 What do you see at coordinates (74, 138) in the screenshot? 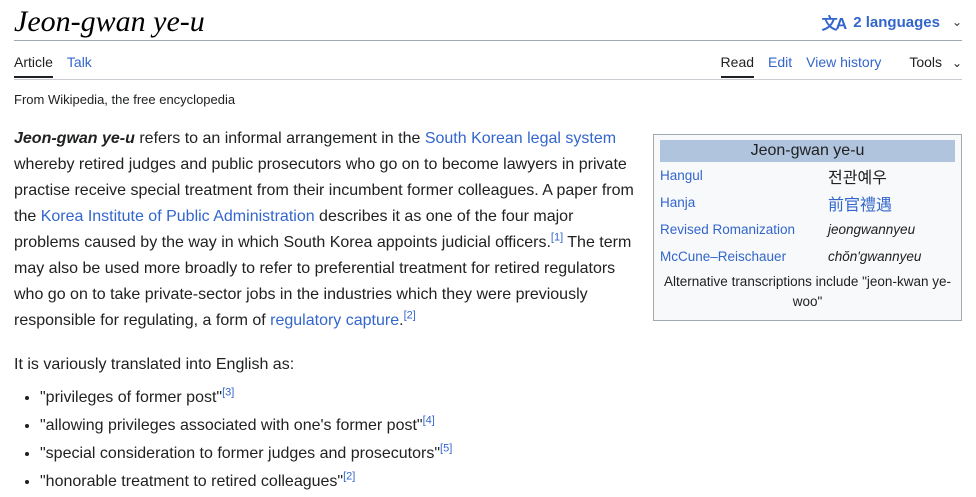
I see `lead-term: Jeon-gwan ye-u` at bounding box center [74, 138].